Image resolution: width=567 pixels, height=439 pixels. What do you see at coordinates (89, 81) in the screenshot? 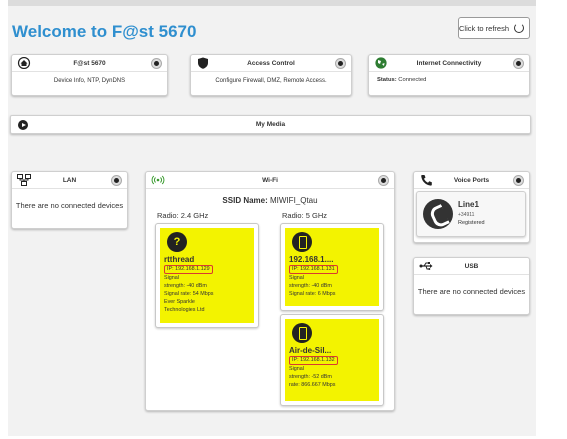
I see `fast-card-desc: Device Info, NTP, DynDNS` at bounding box center [89, 81].